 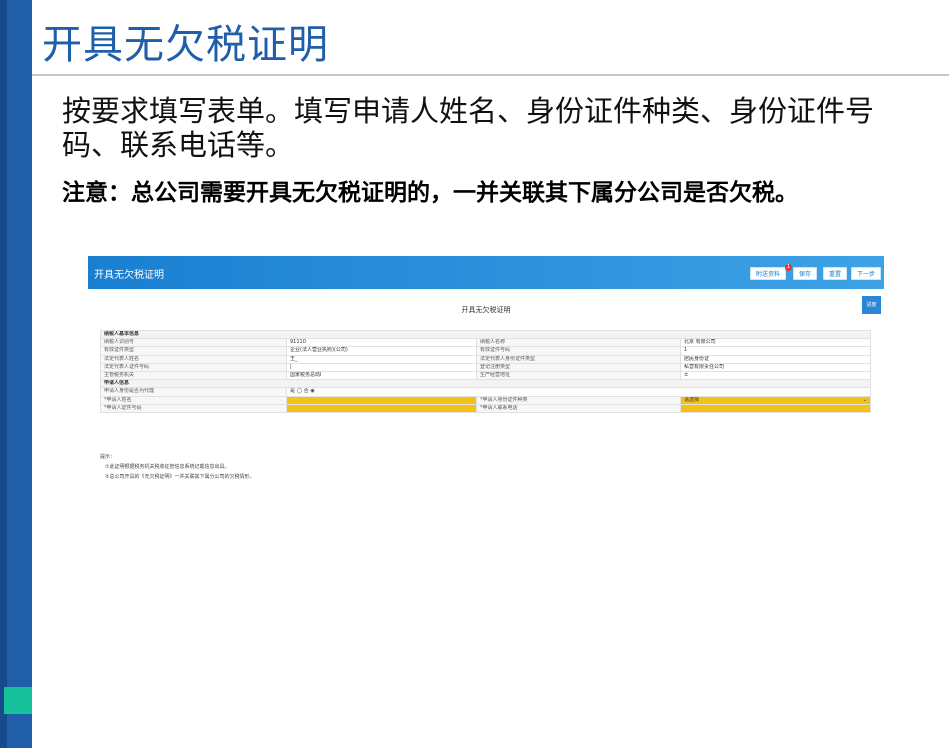 I want to click on applicant-id-type-select: 请选择 ⌄, so click(x=775, y=400).